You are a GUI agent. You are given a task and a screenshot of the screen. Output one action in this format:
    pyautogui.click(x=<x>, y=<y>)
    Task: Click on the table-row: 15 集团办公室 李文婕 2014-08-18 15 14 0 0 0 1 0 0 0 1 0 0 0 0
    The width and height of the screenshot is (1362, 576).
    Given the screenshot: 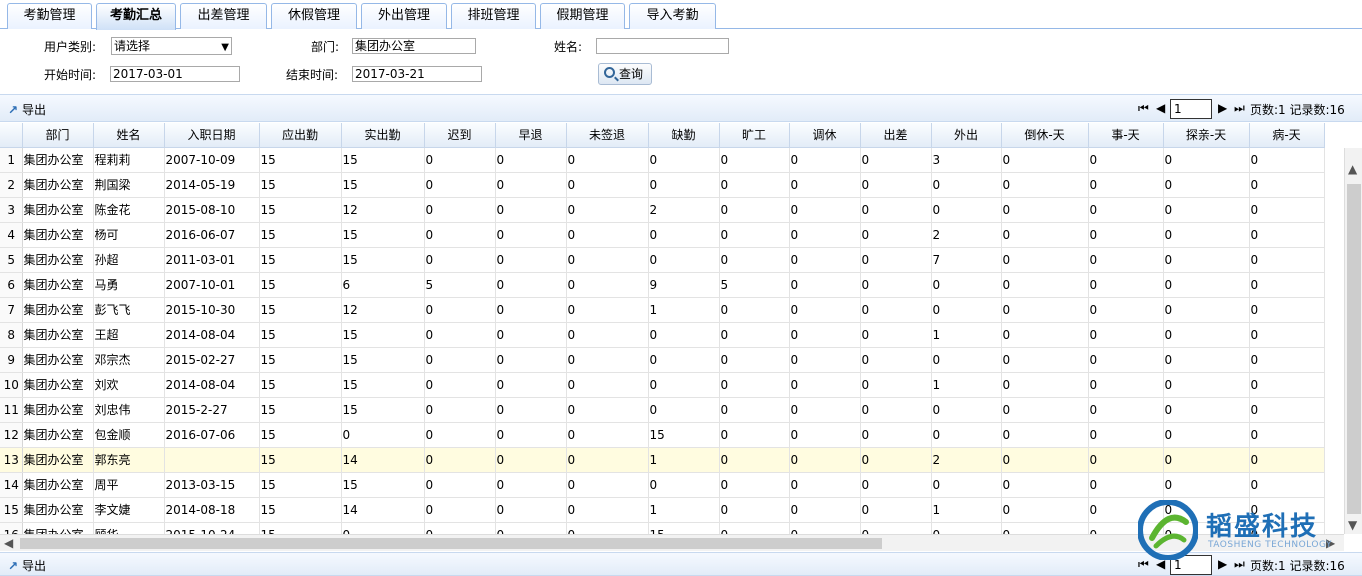 What is the action you would take?
    pyautogui.click(x=662, y=510)
    